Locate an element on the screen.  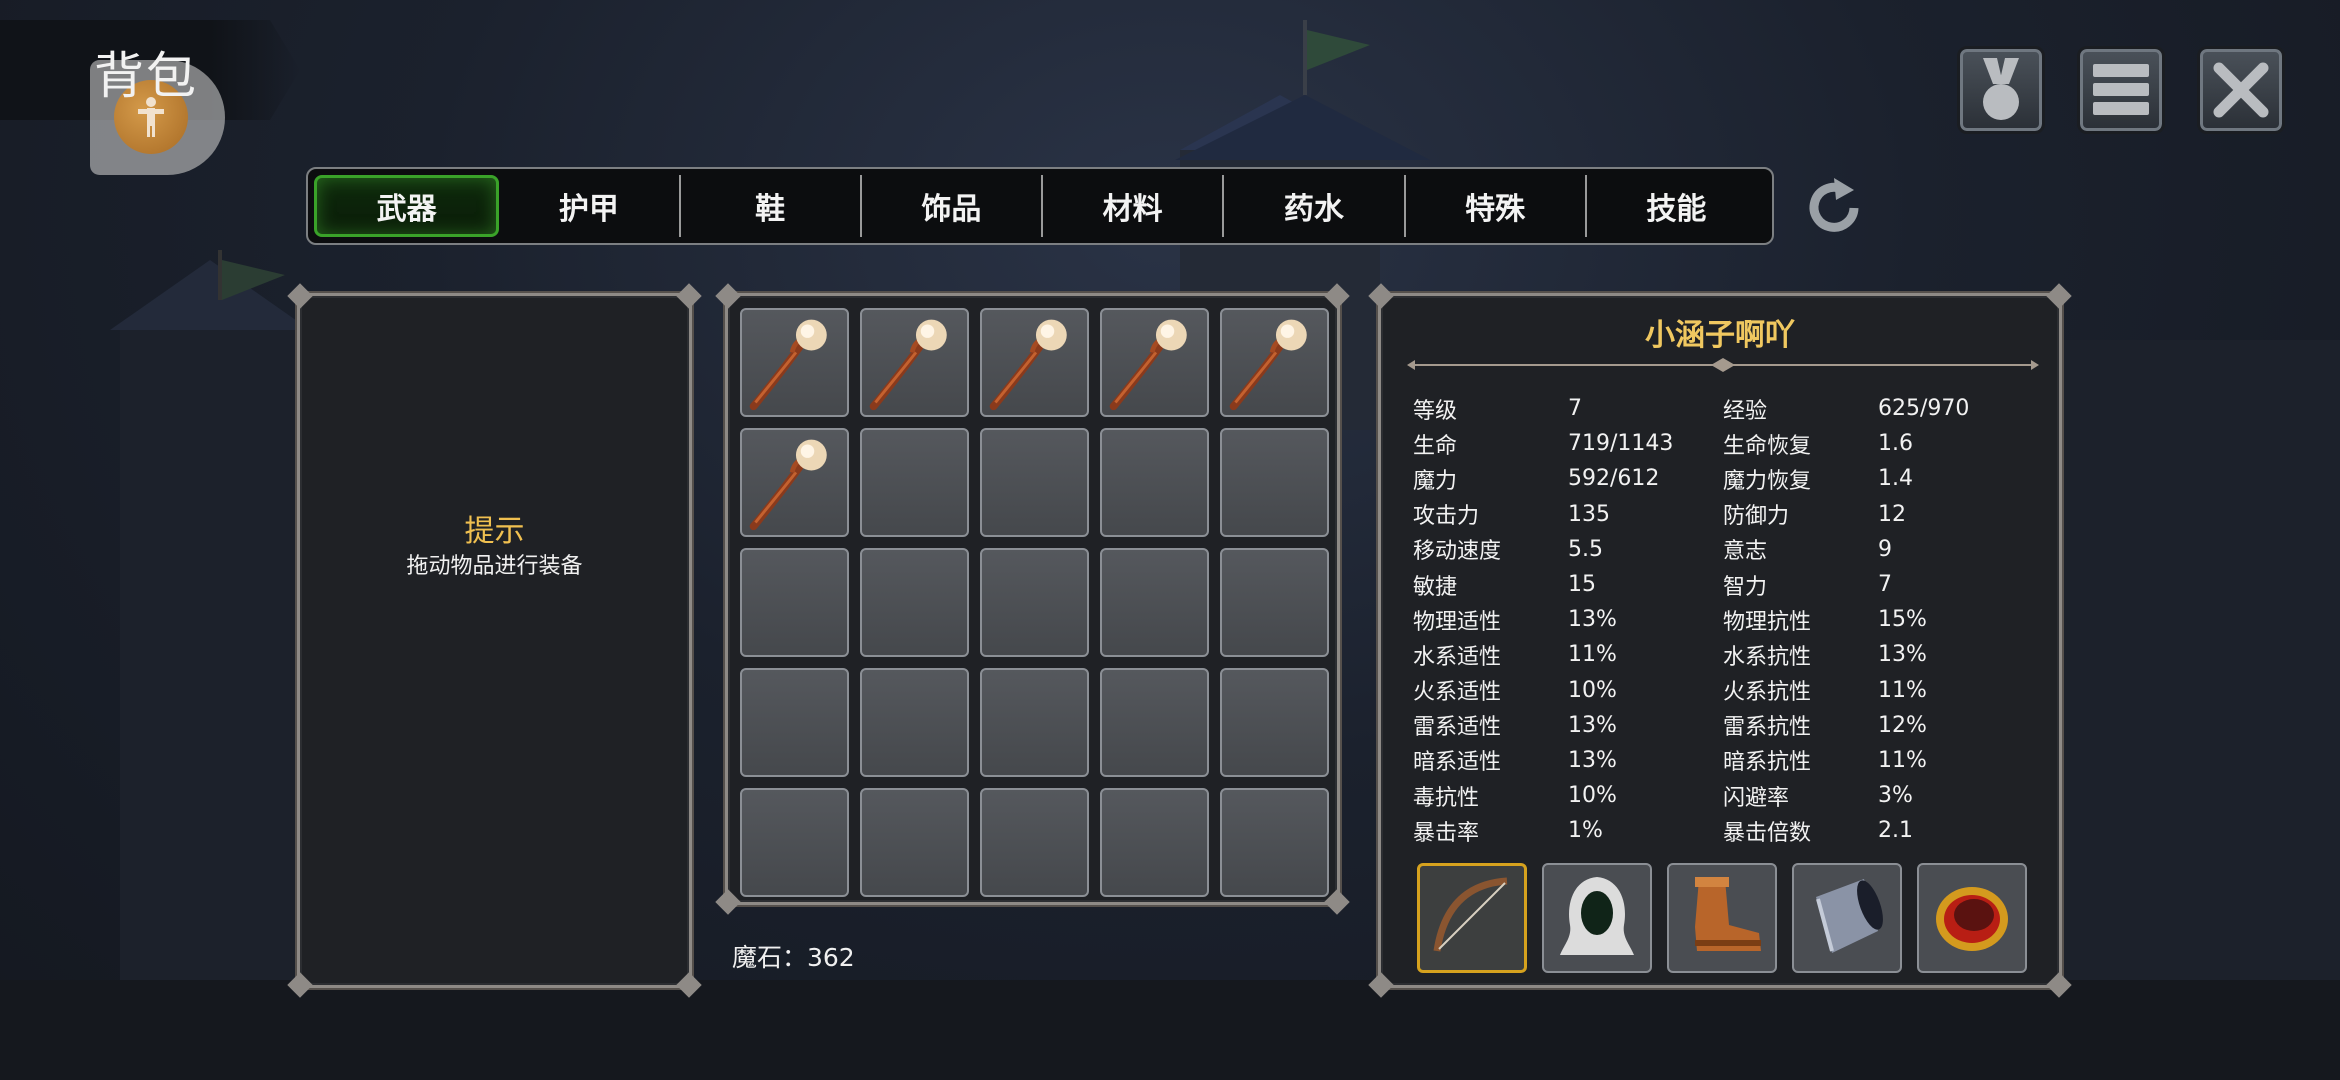
stat-value: 7 is located at coordinates (1885, 585).